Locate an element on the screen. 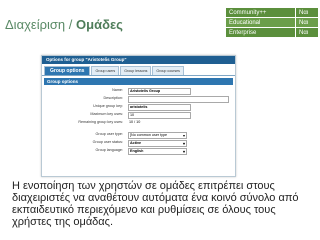  max-key-uses-input: 10 is located at coordinates (159, 115).